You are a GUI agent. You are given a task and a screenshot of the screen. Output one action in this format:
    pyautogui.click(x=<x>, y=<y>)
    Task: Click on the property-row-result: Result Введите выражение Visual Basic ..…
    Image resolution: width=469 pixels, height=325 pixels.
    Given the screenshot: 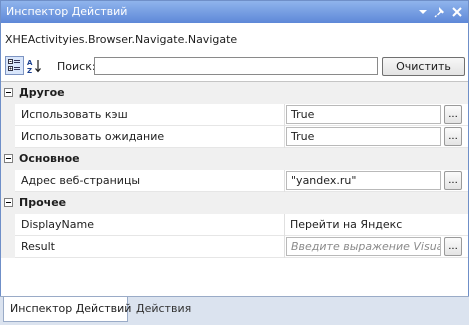 What is the action you would take?
    pyautogui.click(x=234, y=247)
    